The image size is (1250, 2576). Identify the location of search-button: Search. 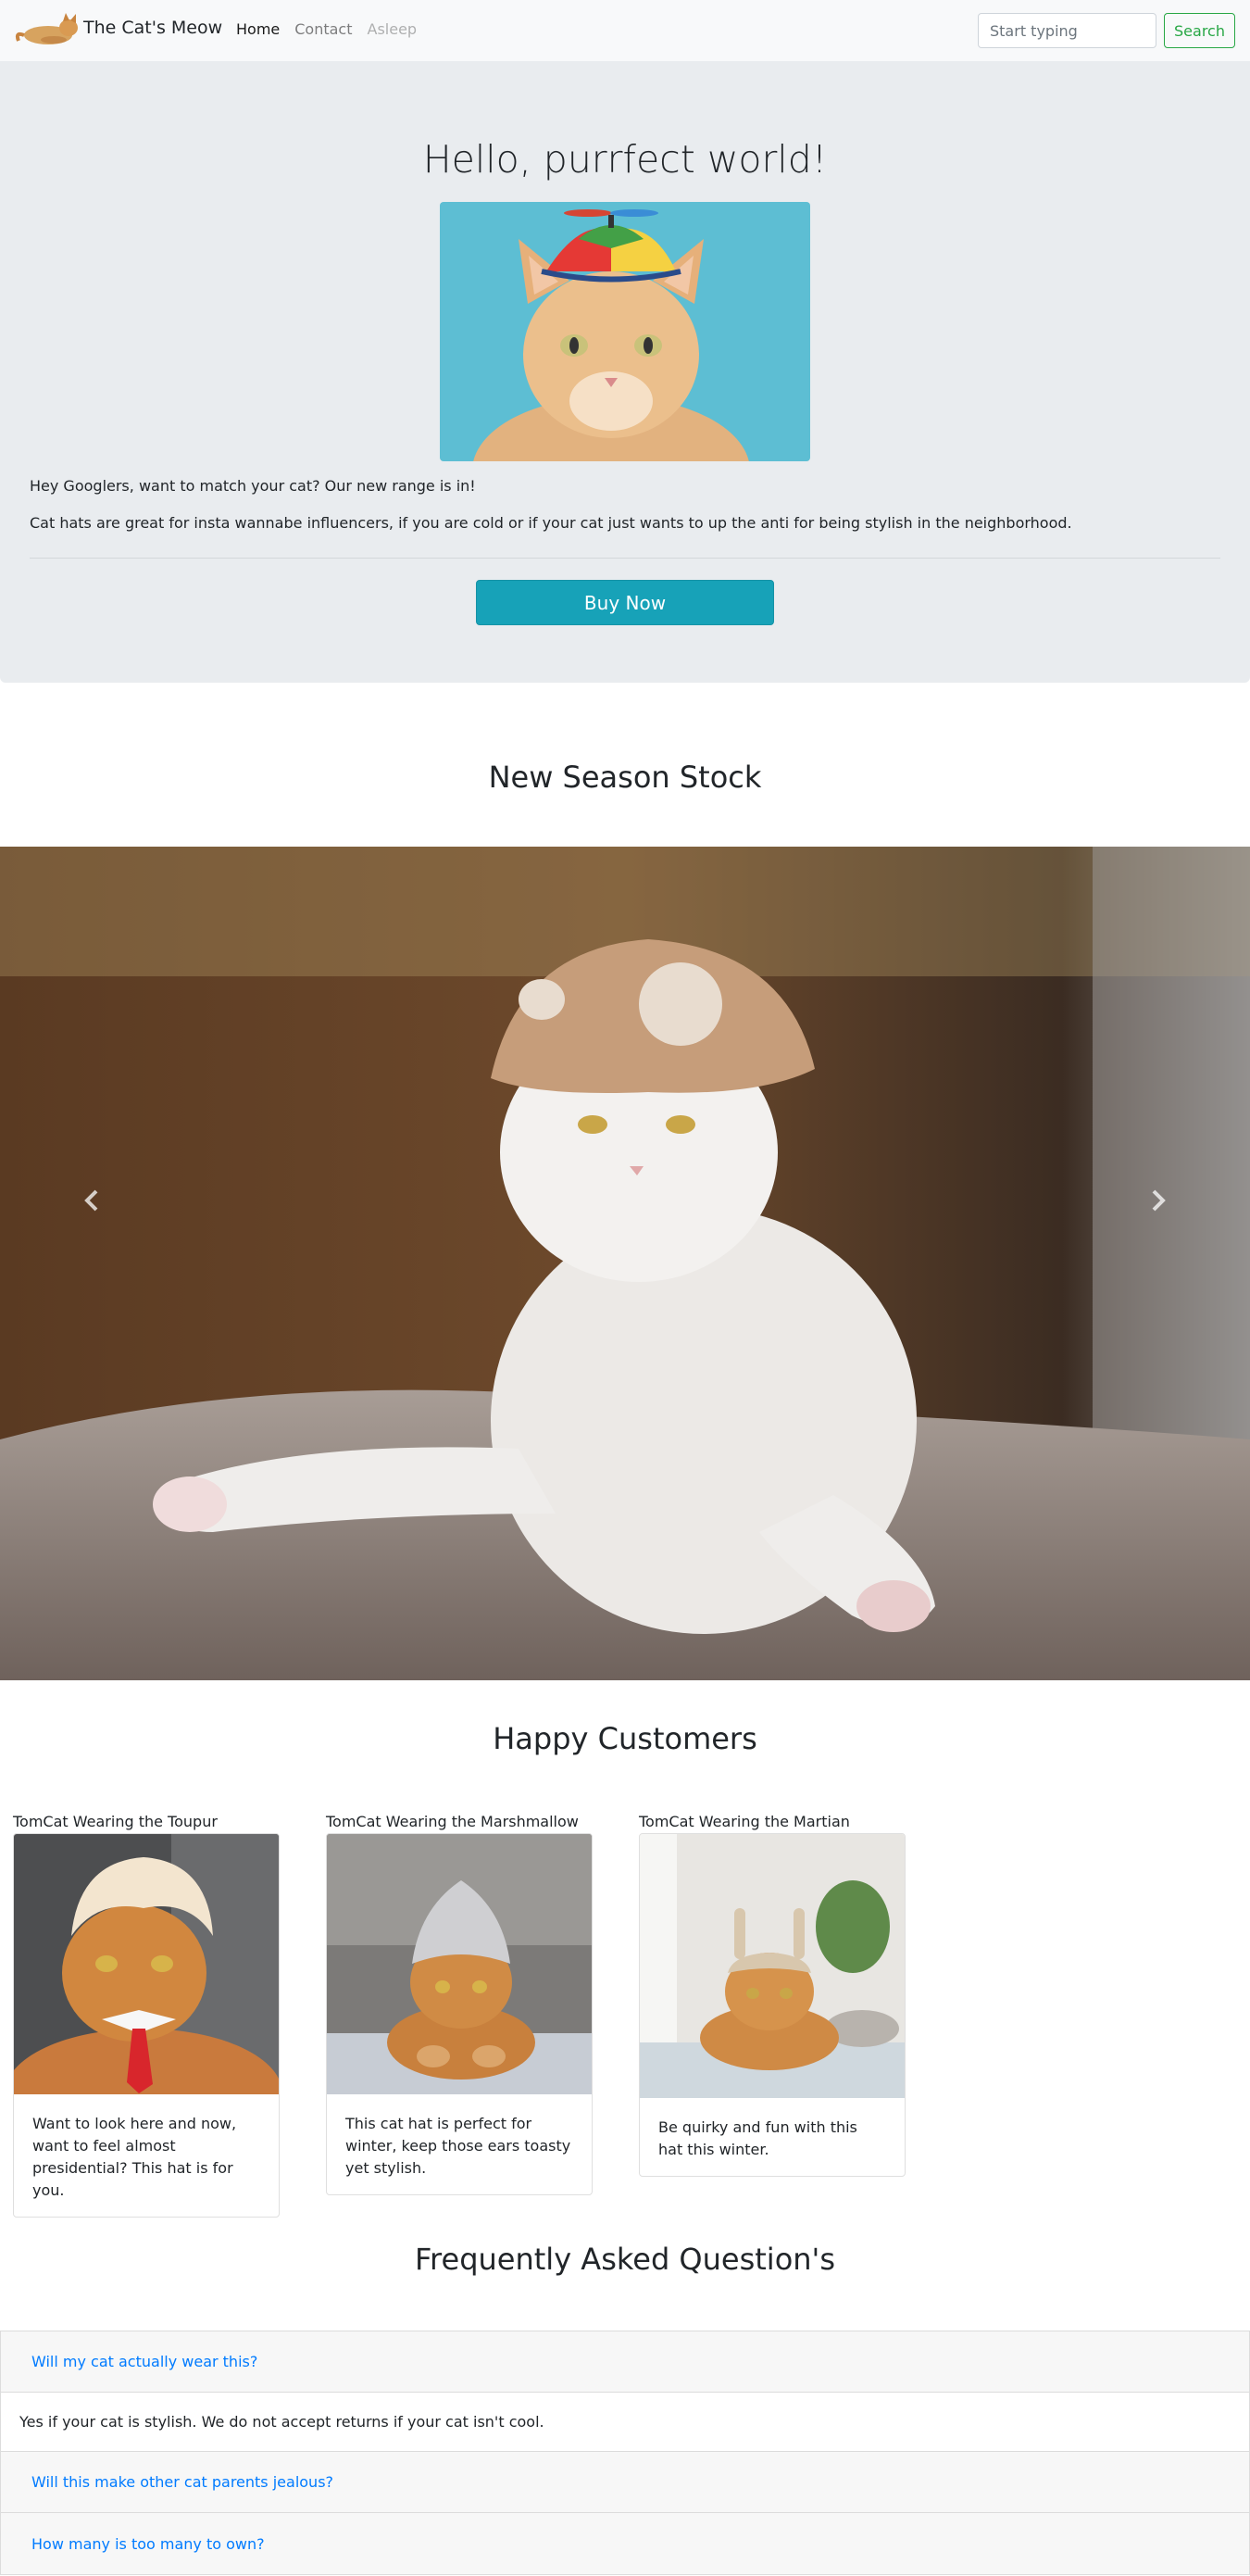
(1199, 30).